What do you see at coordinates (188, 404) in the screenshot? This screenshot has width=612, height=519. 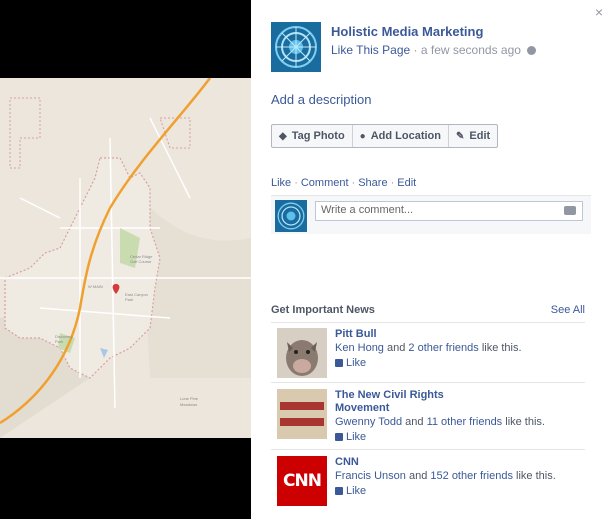 I see `svg-text: Meadows` at bounding box center [188, 404].